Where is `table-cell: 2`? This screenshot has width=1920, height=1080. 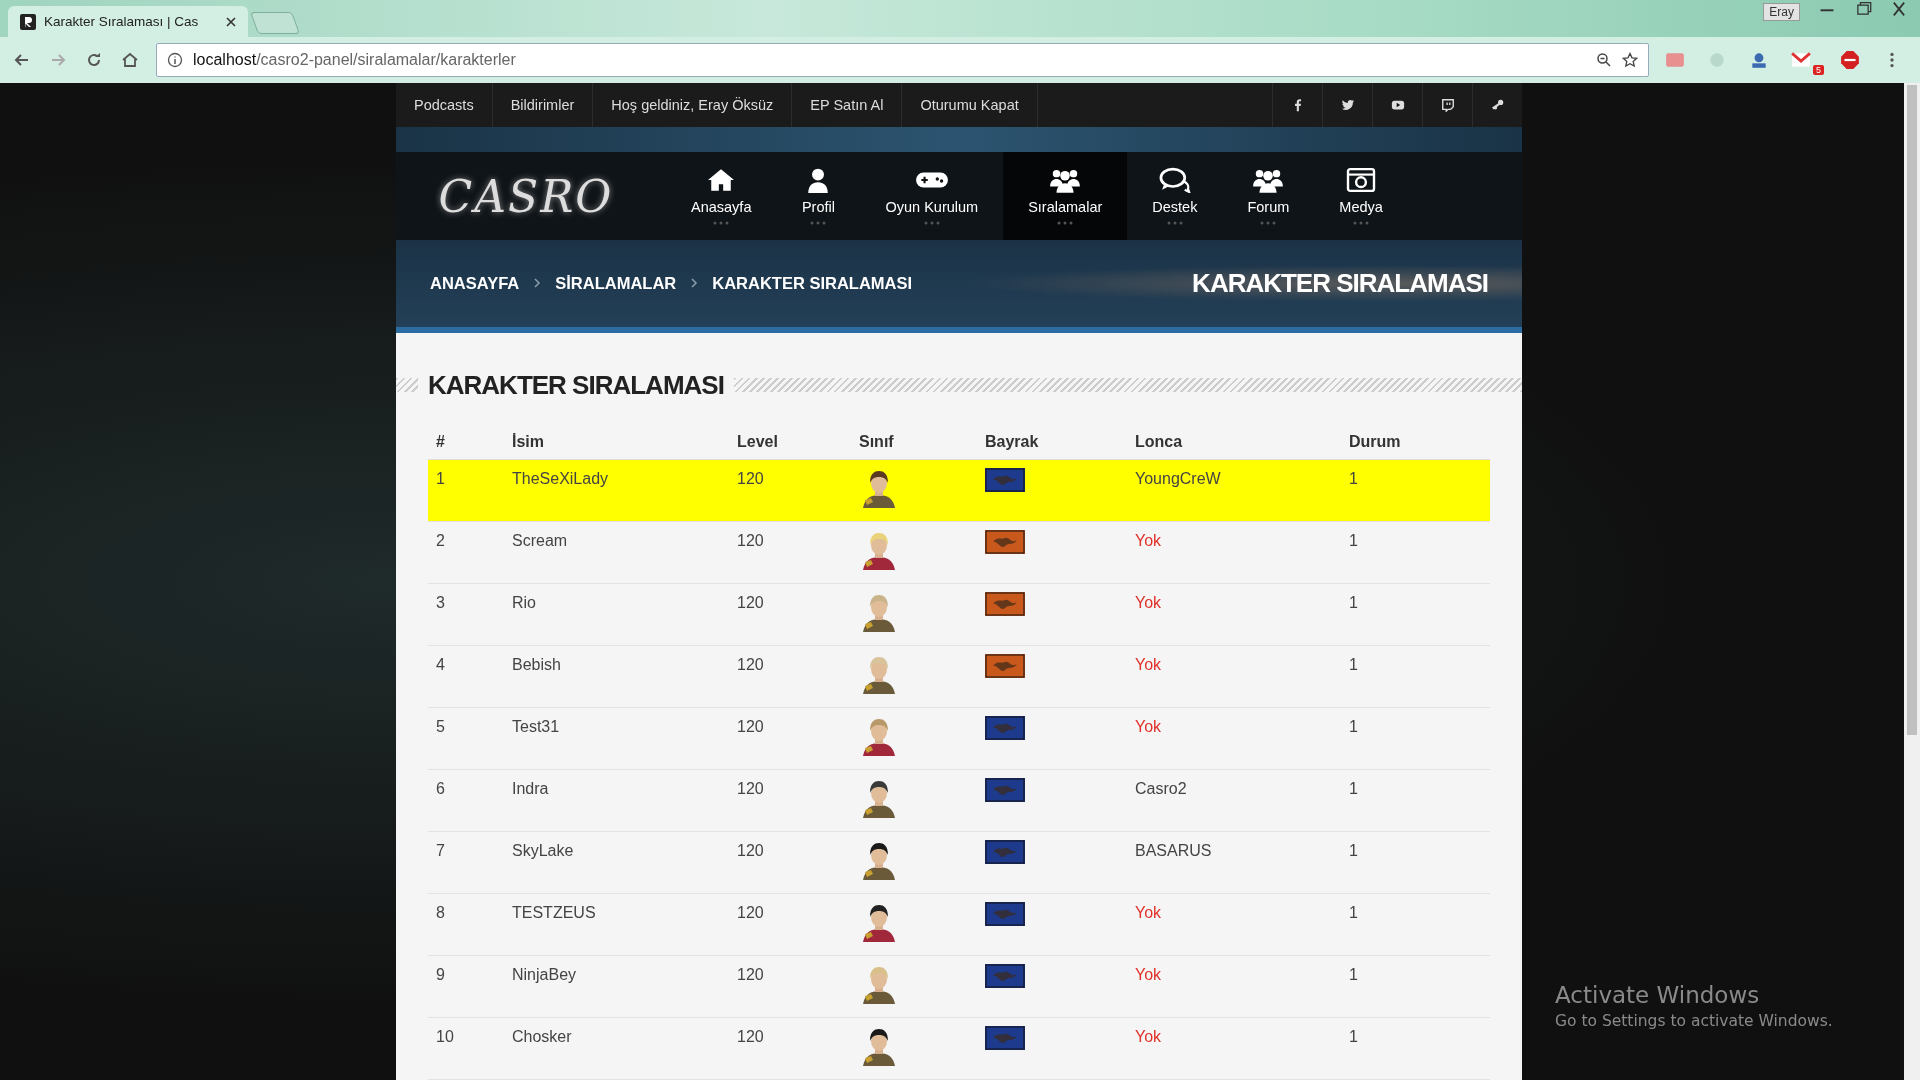 table-cell: 2 is located at coordinates (440, 540).